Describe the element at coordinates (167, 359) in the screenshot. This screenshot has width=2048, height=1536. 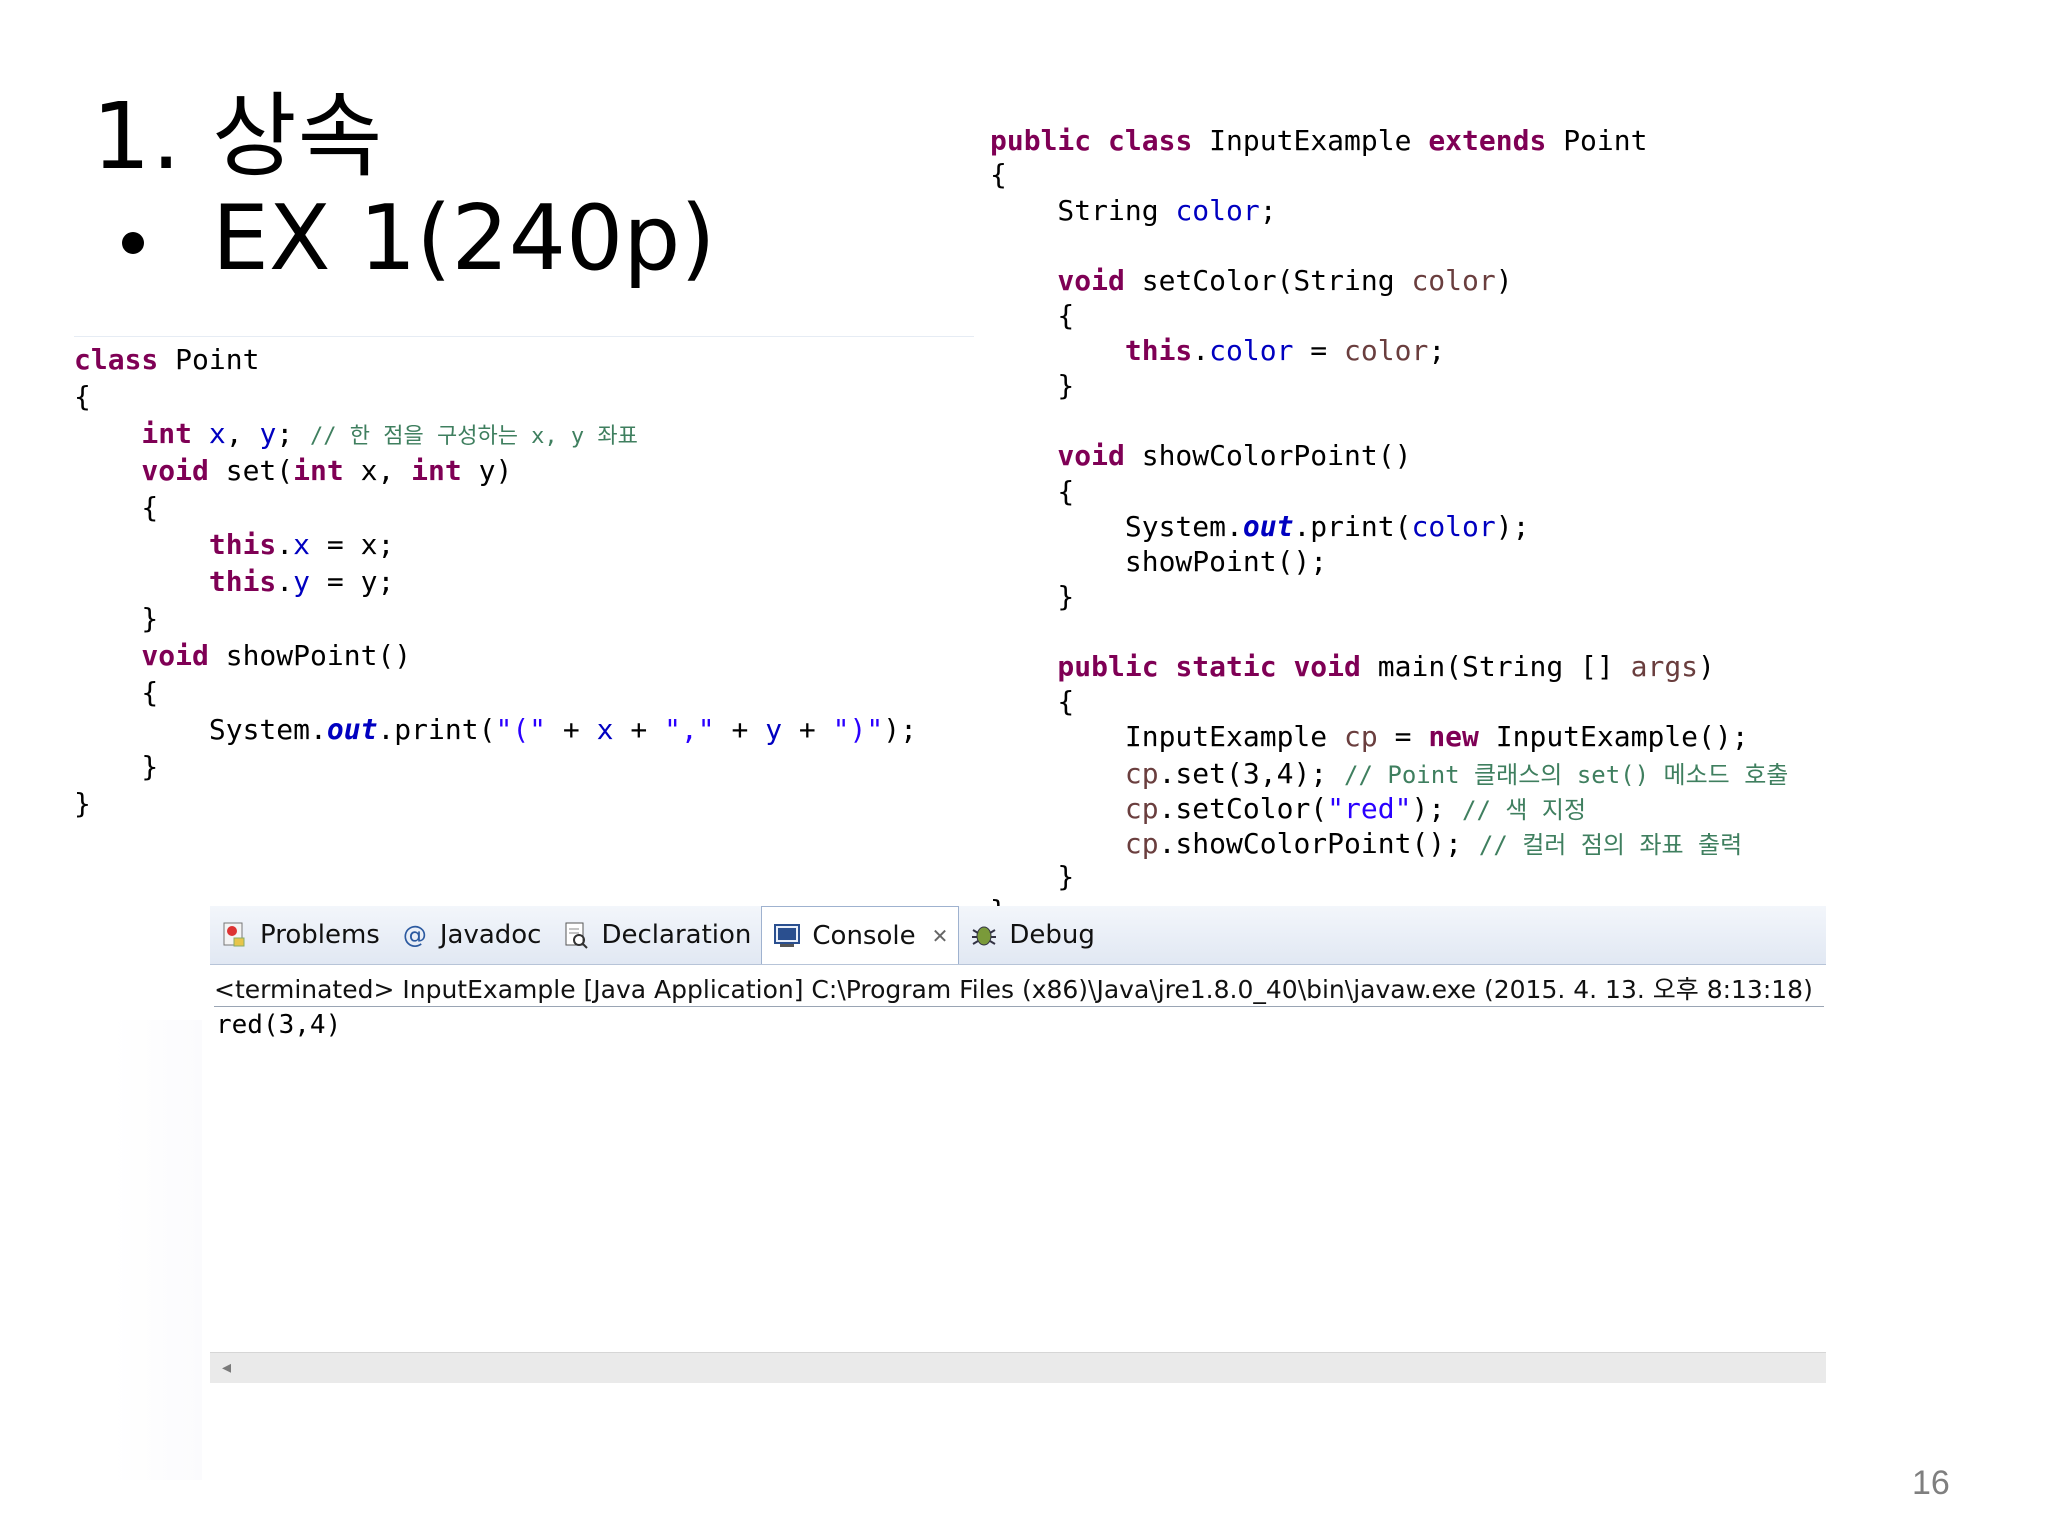
I see `code-line: class Point` at that location.